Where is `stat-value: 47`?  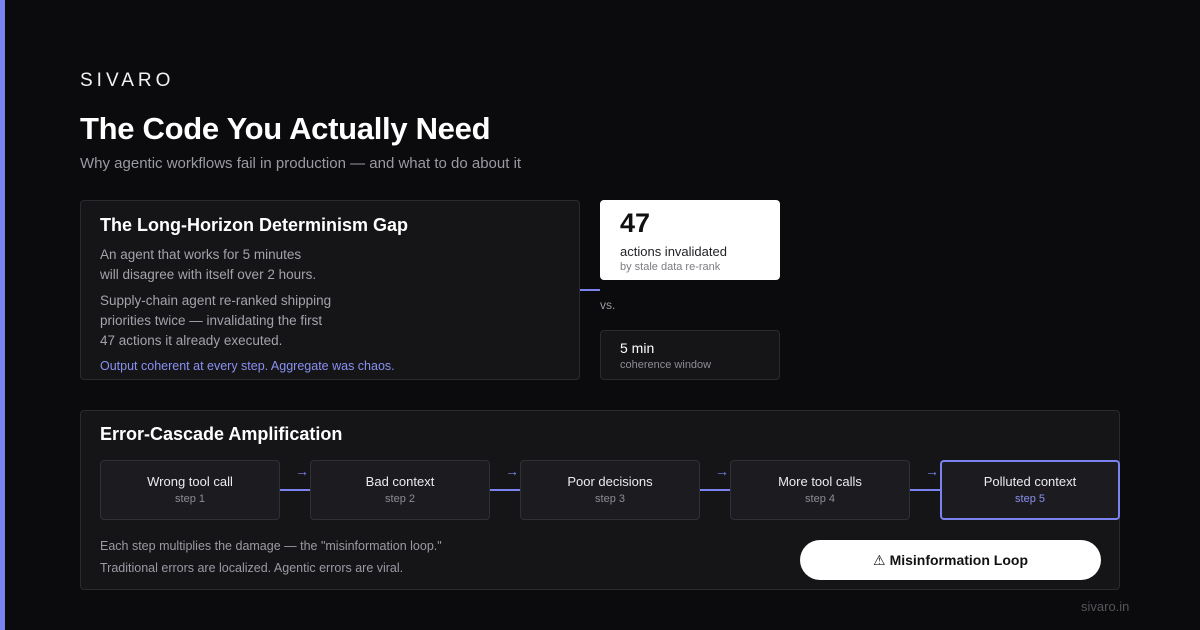
stat-value: 47 is located at coordinates (635, 223).